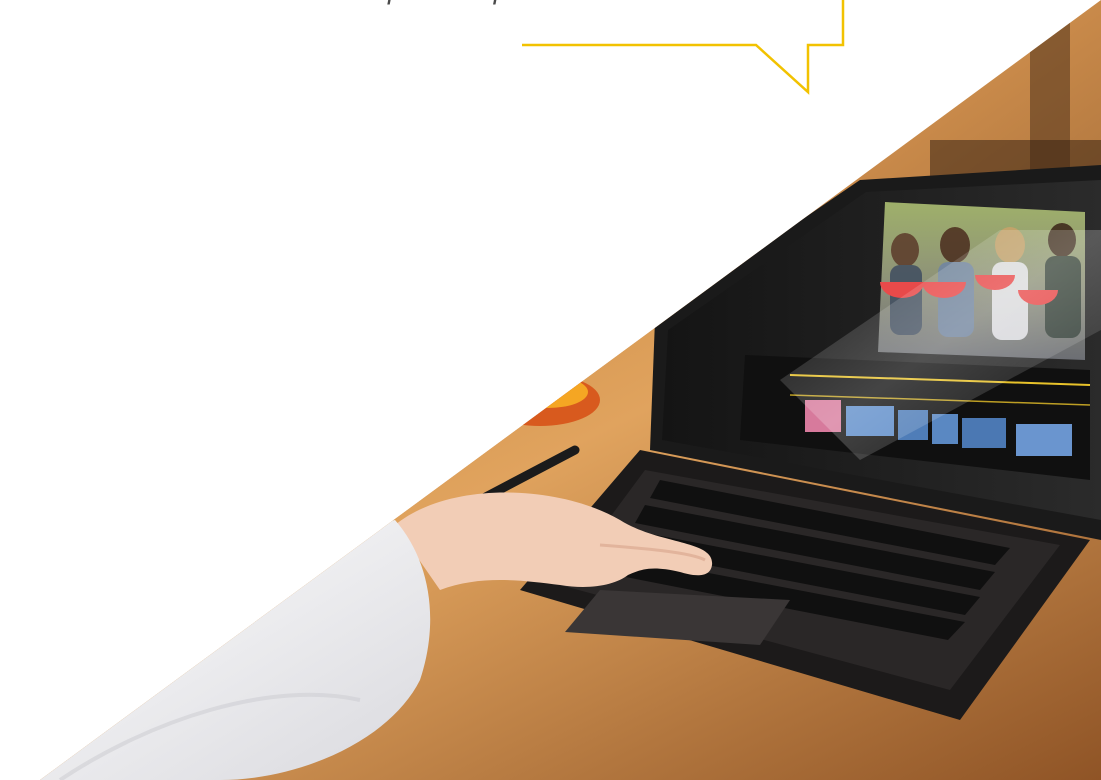  I want to click on quote-text: para el profesional de esta área., so click(420, 6).